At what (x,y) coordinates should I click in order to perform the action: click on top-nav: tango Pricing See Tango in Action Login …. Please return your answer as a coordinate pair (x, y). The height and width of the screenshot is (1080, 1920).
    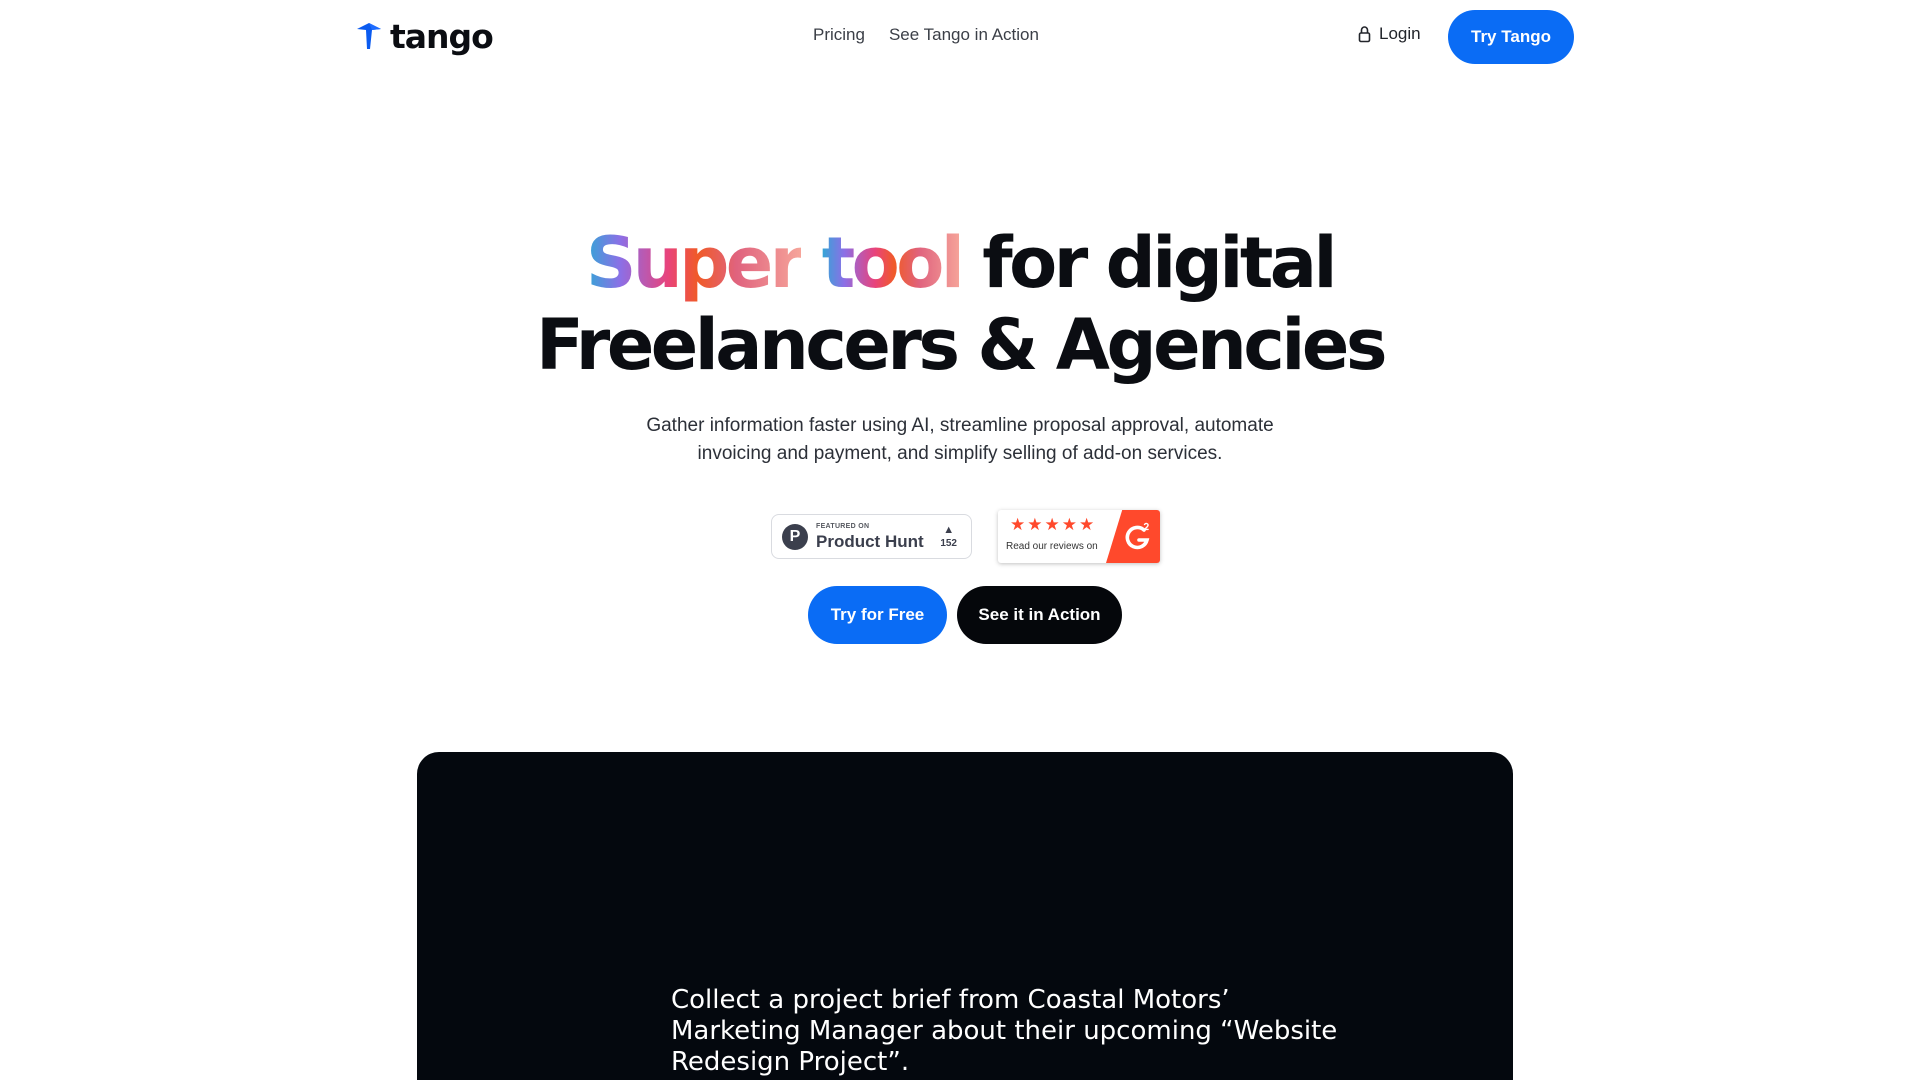
    Looking at the image, I should click on (960, 37).